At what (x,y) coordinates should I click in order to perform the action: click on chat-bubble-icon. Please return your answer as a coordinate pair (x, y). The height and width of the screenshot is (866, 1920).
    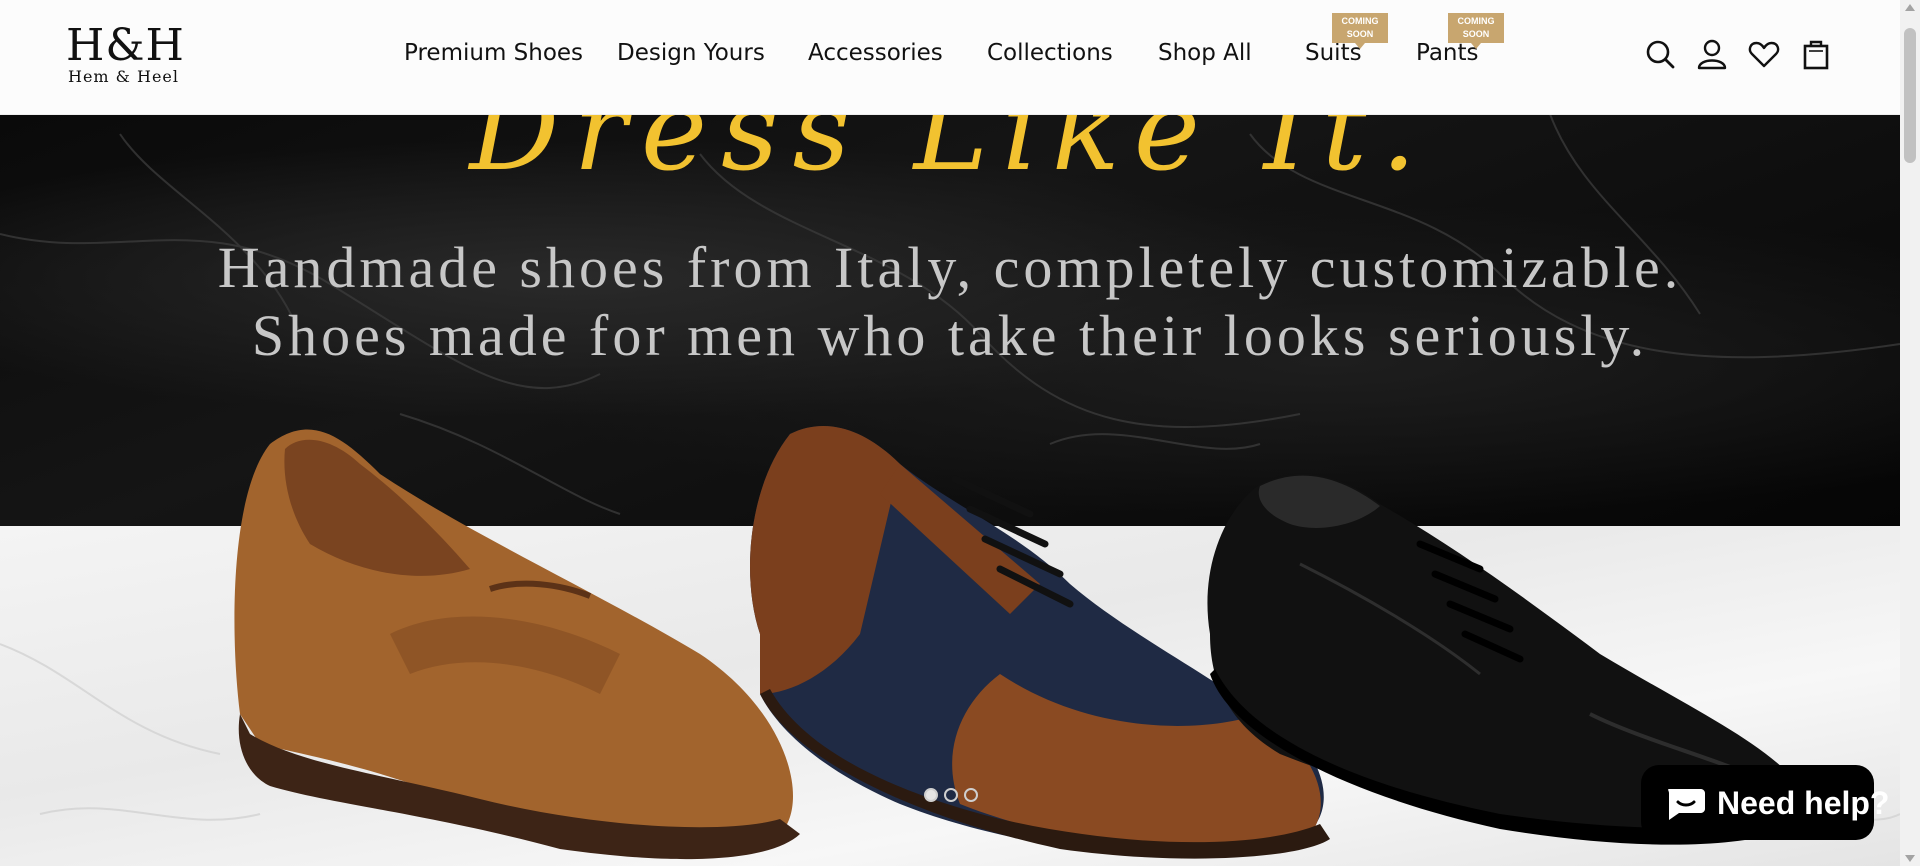
    Looking at the image, I should click on (1686, 804).